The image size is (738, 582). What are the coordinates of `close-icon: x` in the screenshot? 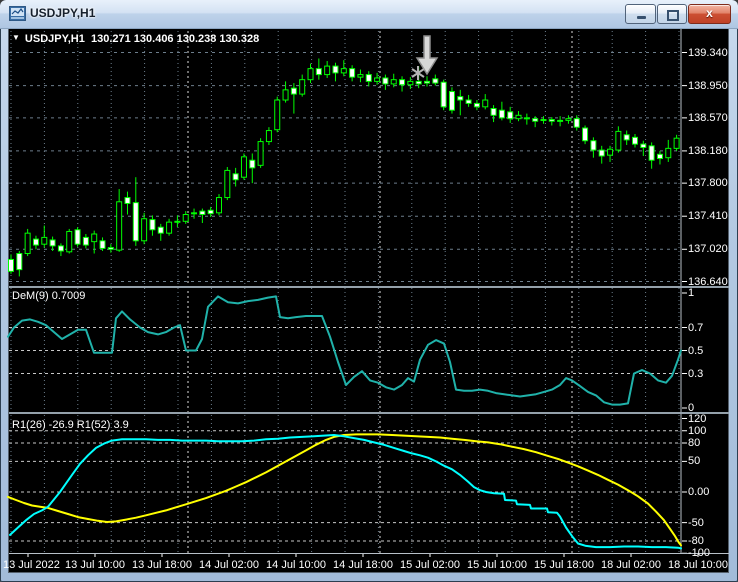 It's located at (709, 13).